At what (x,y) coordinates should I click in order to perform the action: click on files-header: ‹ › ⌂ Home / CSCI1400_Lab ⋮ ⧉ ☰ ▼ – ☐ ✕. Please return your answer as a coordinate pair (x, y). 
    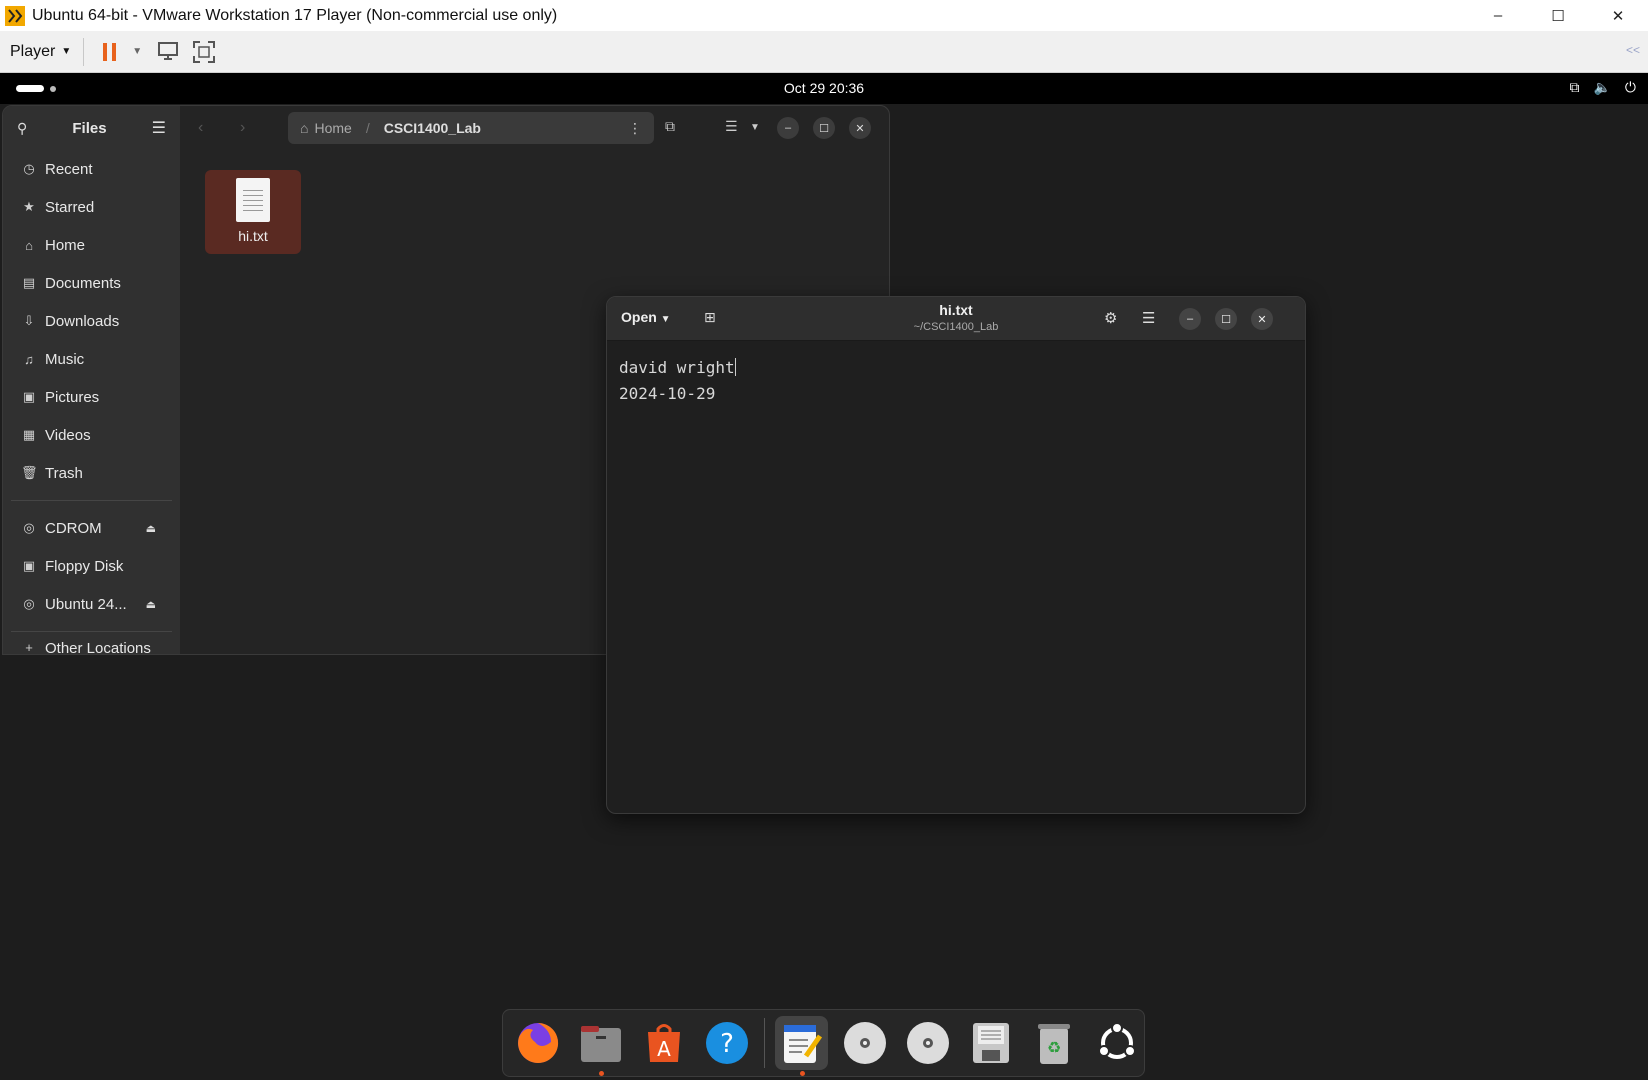
    Looking at the image, I should click on (534, 128).